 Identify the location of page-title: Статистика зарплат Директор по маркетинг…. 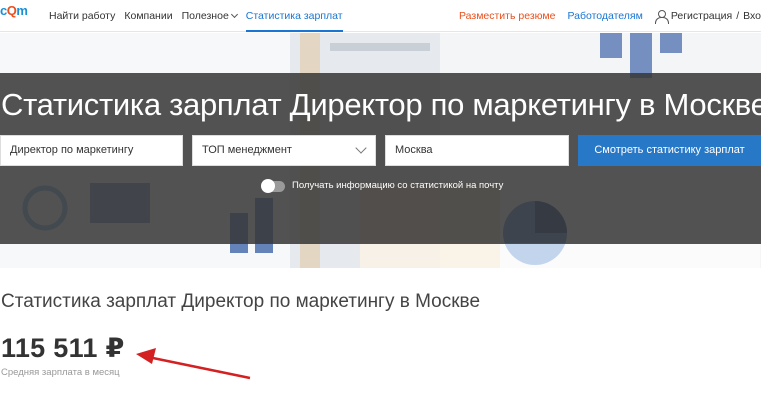
(241, 301).